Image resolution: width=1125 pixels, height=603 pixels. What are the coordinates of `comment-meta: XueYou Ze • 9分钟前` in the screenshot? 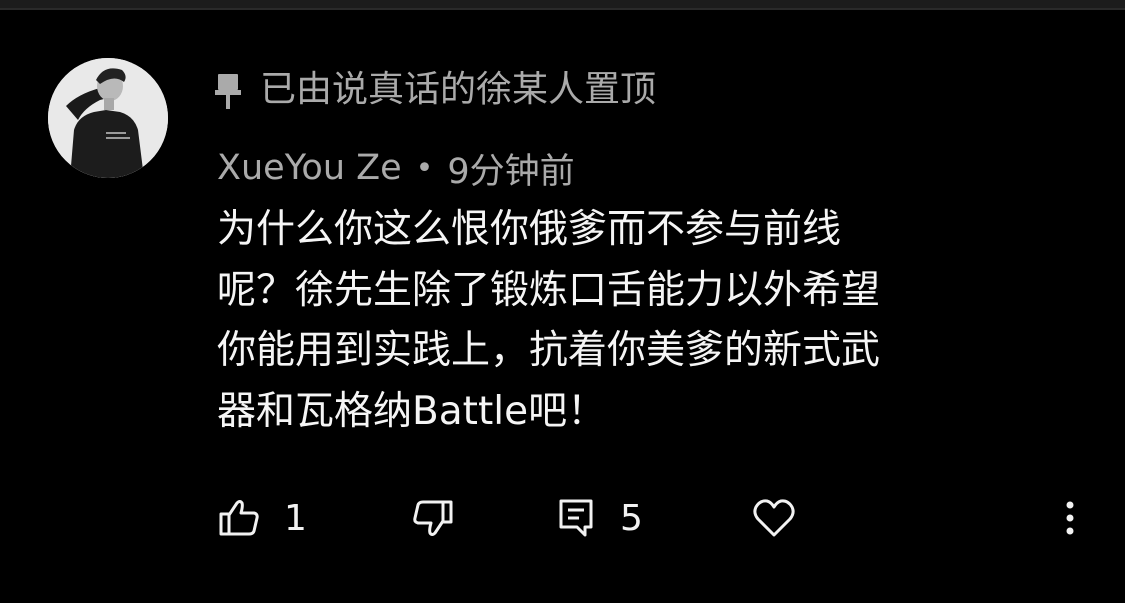 It's located at (396, 168).